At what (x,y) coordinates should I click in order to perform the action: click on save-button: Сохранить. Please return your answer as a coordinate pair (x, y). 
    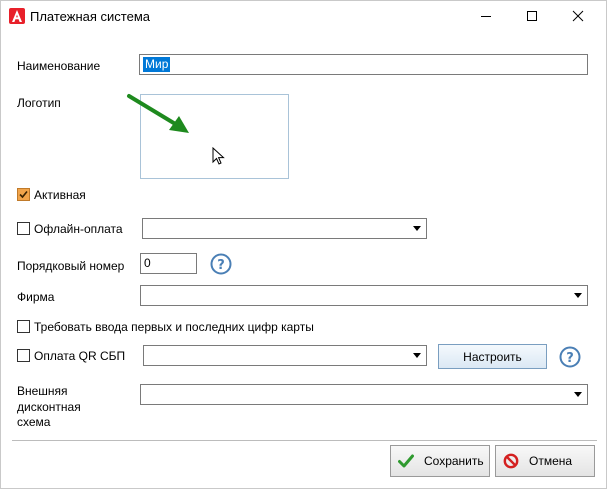
    Looking at the image, I should click on (440, 461).